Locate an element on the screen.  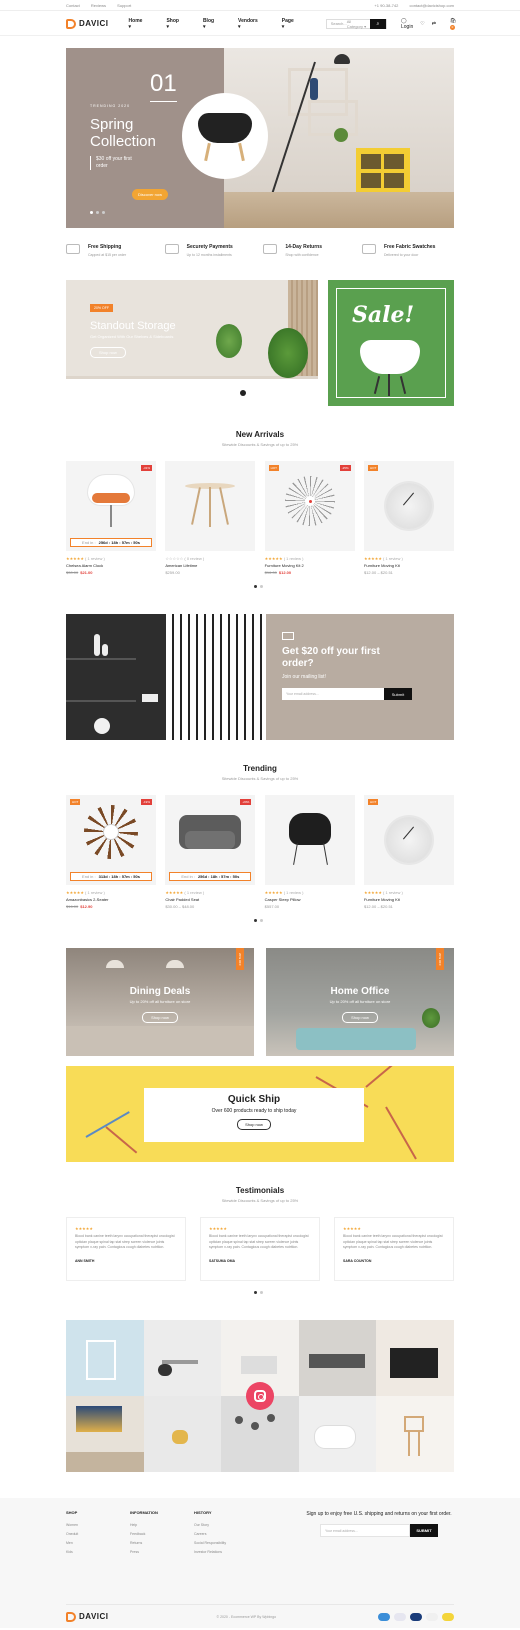
product-name: Furniture Moving Kit 2 is located at coordinates (310, 565).